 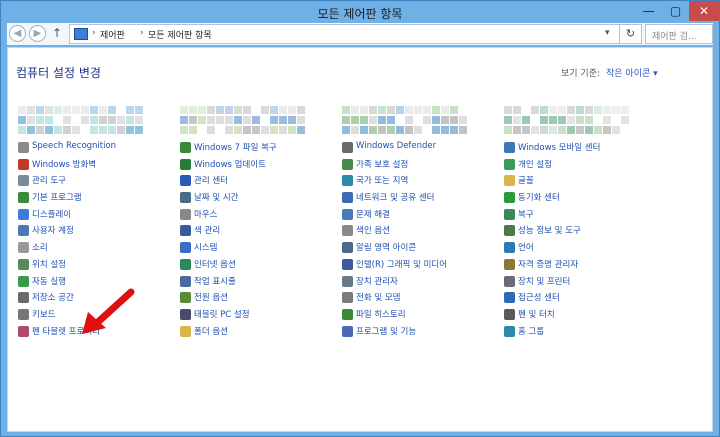 What do you see at coordinates (23, 231) in the screenshot?
I see `user-accounts-icon` at bounding box center [23, 231].